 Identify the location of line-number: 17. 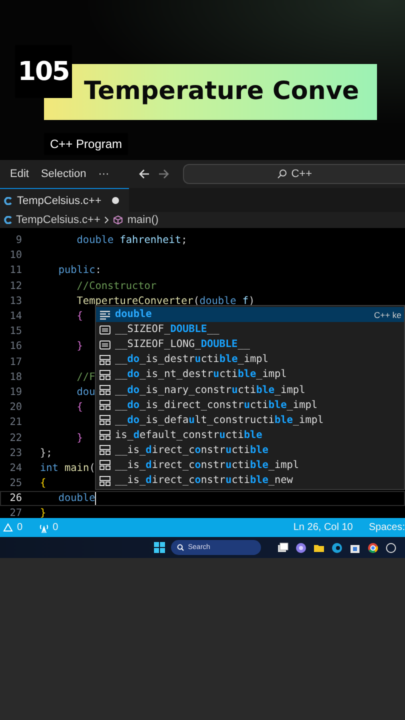
(15, 362).